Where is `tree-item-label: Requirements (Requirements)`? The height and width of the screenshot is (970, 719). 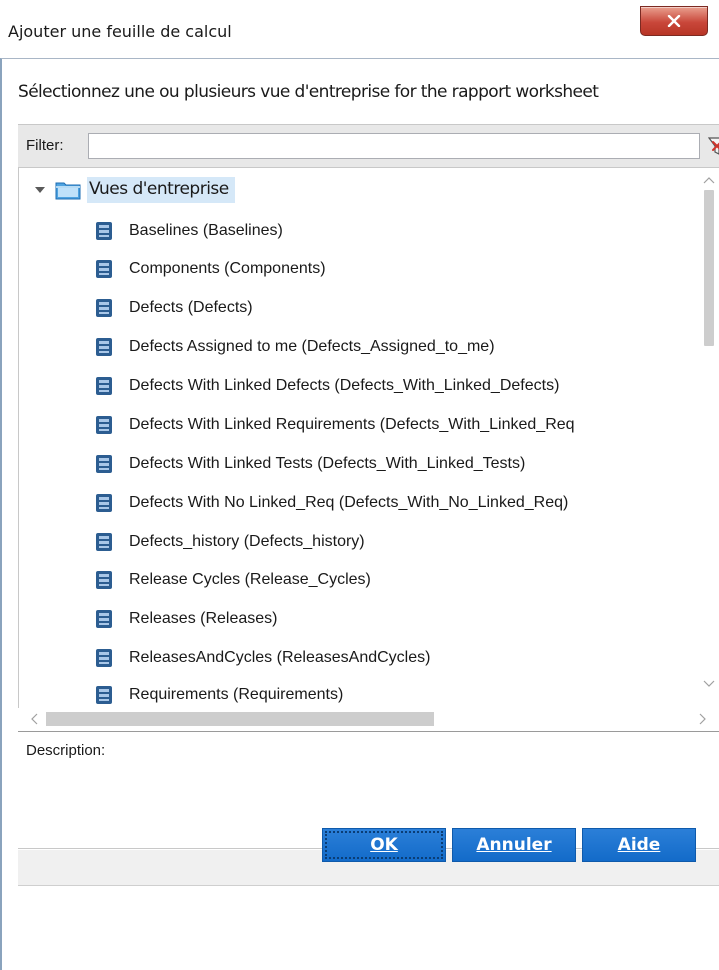
tree-item-label: Requirements (Requirements) is located at coordinates (236, 694).